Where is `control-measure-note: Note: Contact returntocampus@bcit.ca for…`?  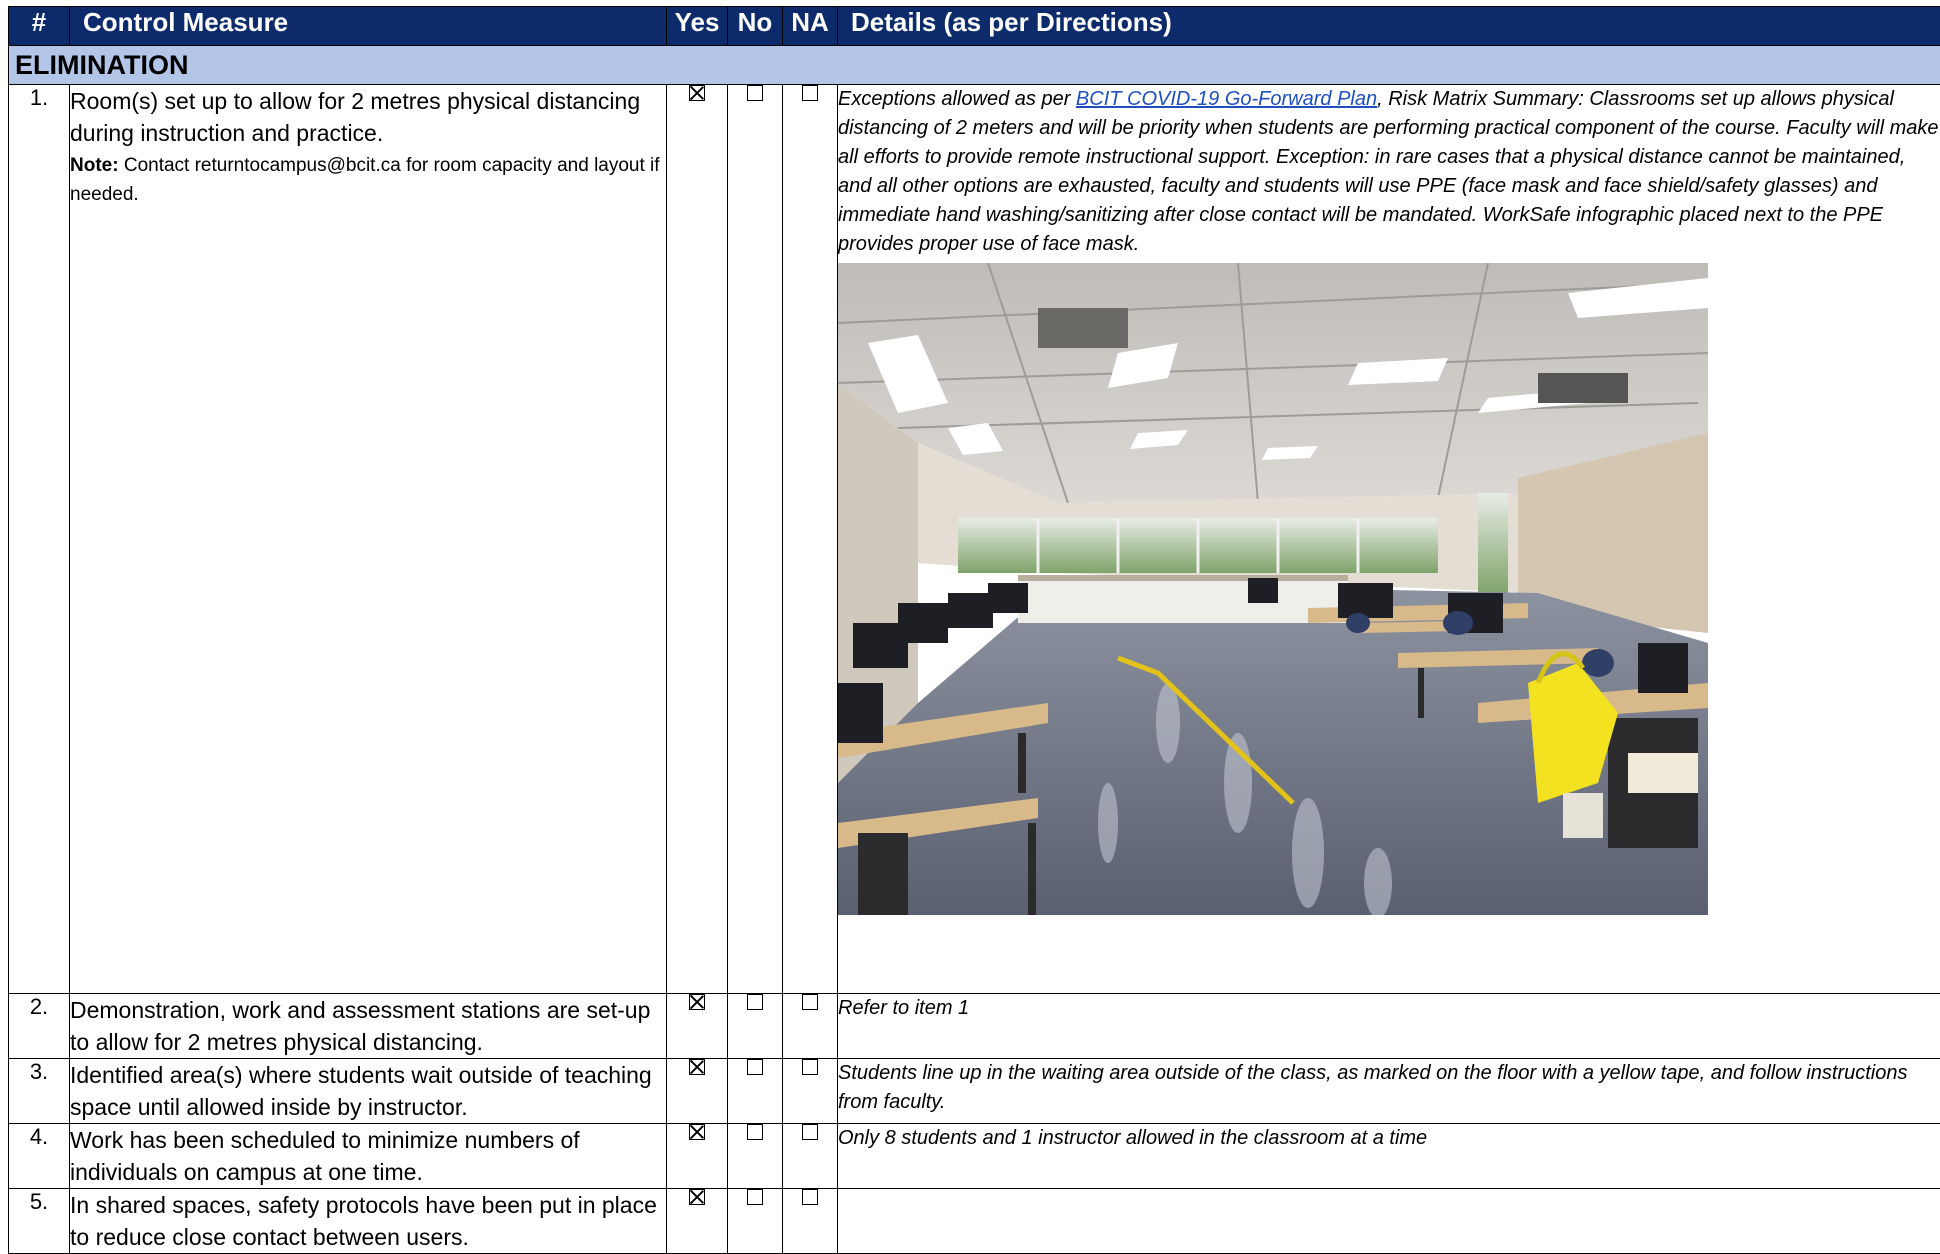
control-measure-note: Note: Contact returntocampus@bcit.ca for… is located at coordinates (368, 180).